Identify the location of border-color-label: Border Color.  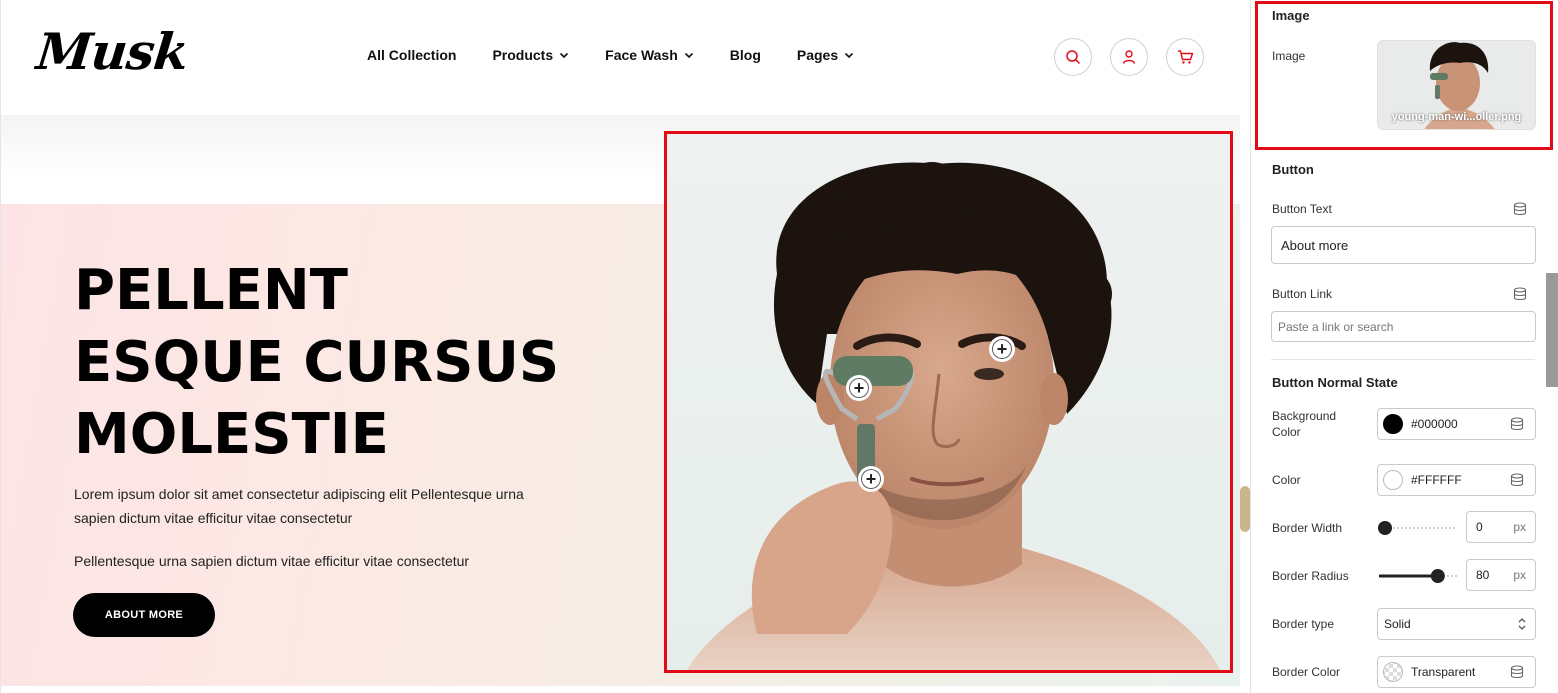
(1306, 672).